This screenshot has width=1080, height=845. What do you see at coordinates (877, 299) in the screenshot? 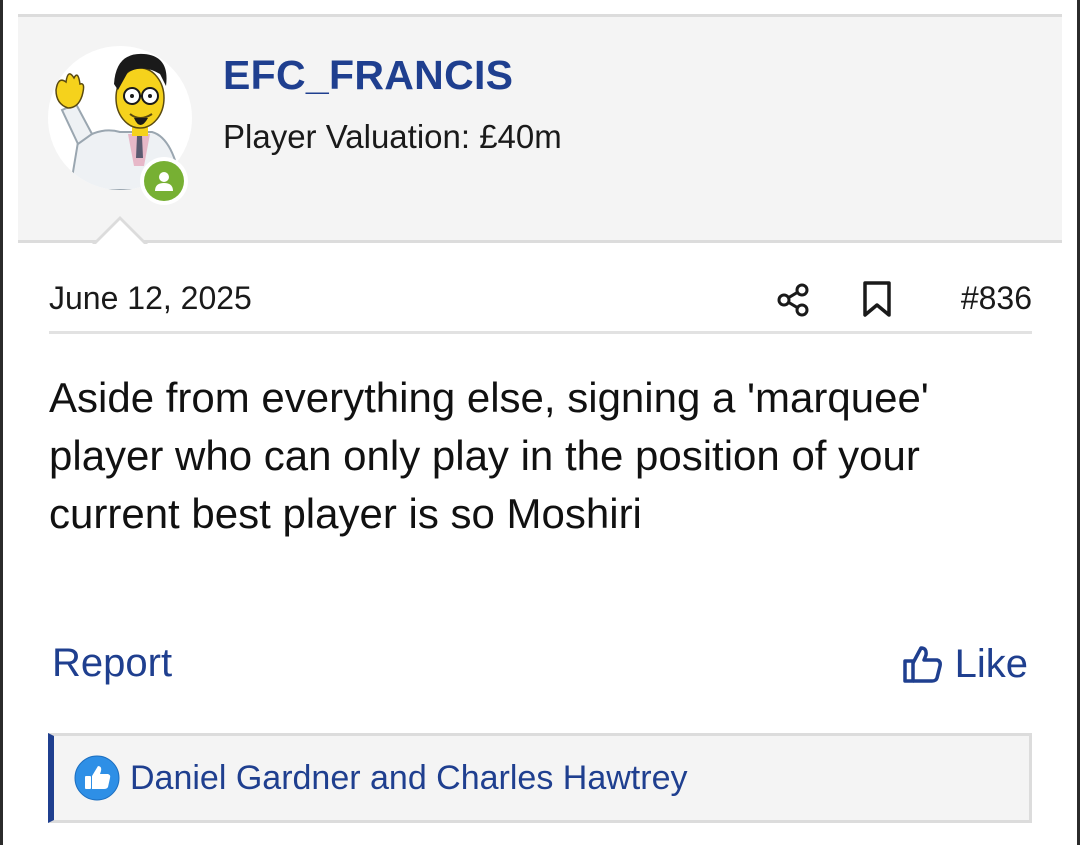
I see `bookmark-icon` at bounding box center [877, 299].